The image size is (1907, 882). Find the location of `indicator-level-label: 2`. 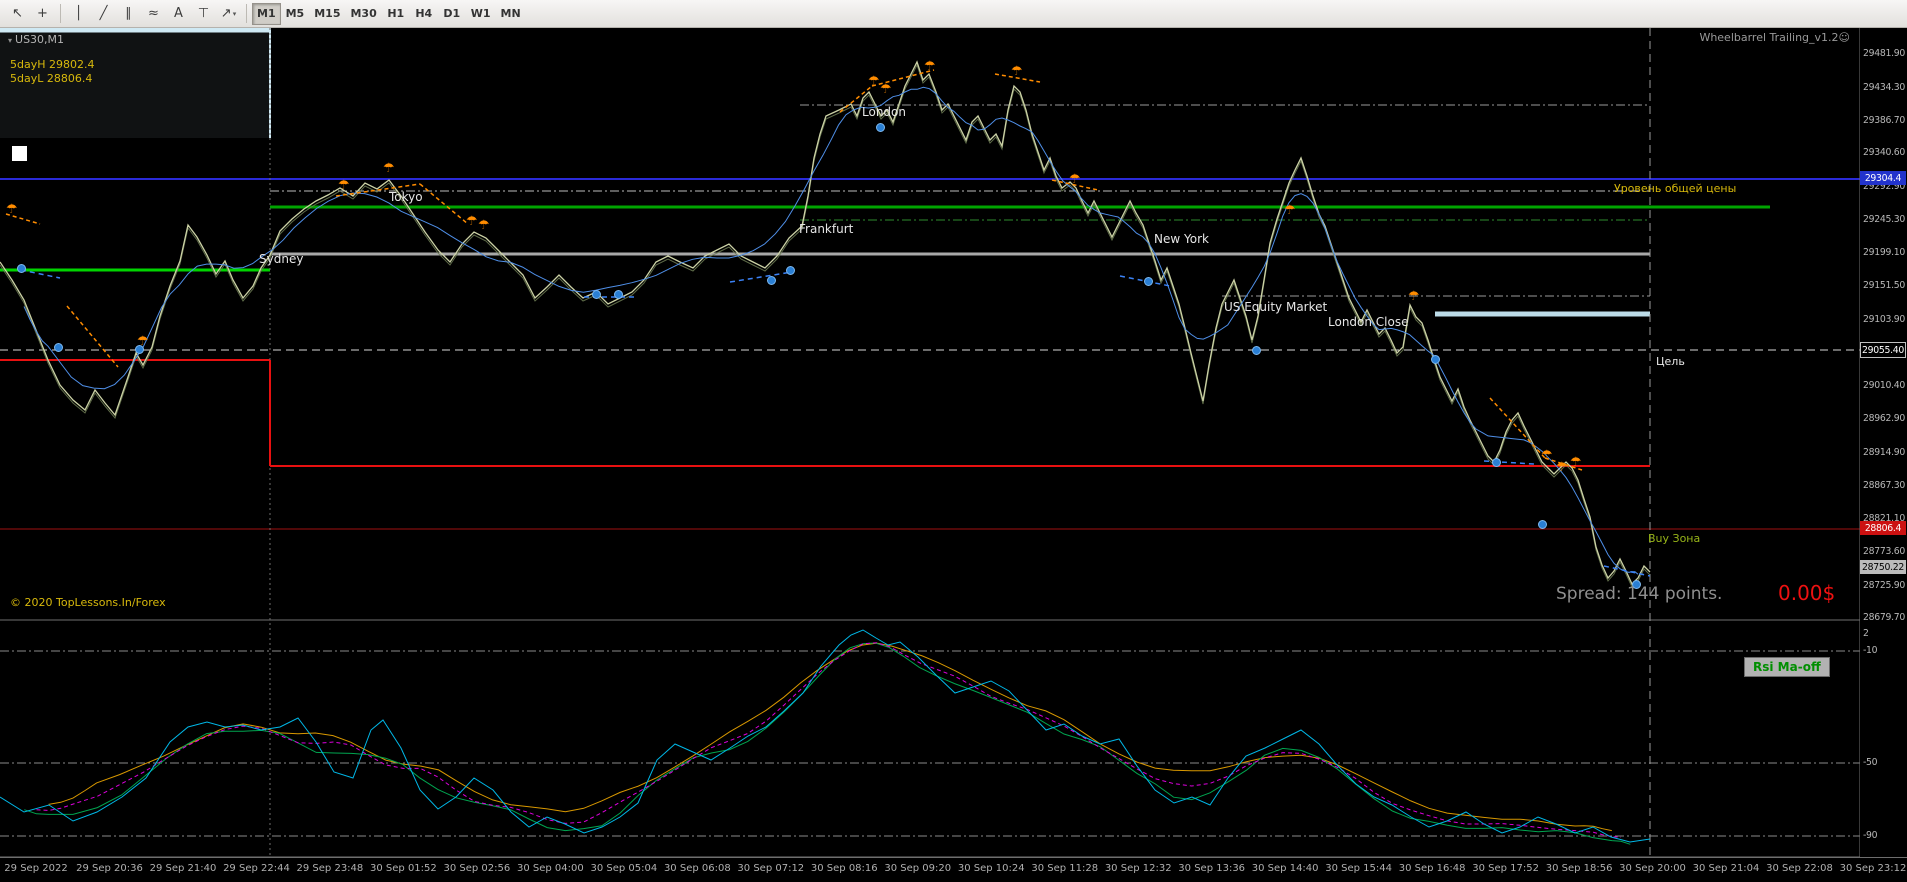

indicator-level-label: 2 is located at coordinates (1866, 633).